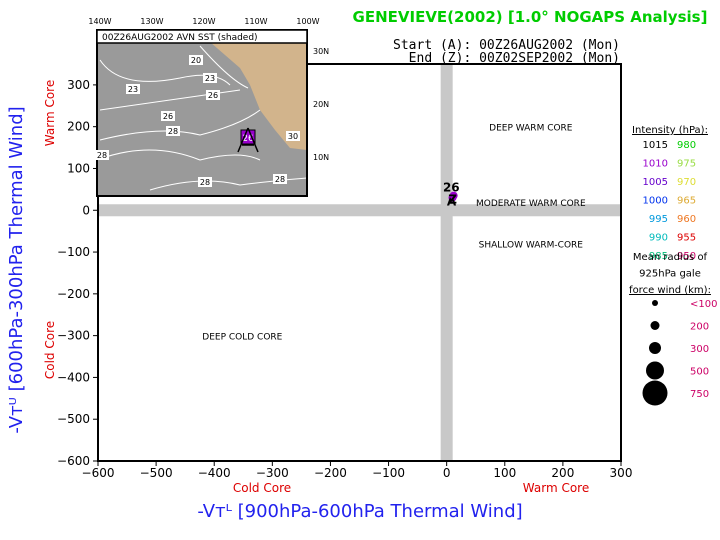  I want to click on legend-intensity-title: Intensity (hPa):, so click(670, 130).